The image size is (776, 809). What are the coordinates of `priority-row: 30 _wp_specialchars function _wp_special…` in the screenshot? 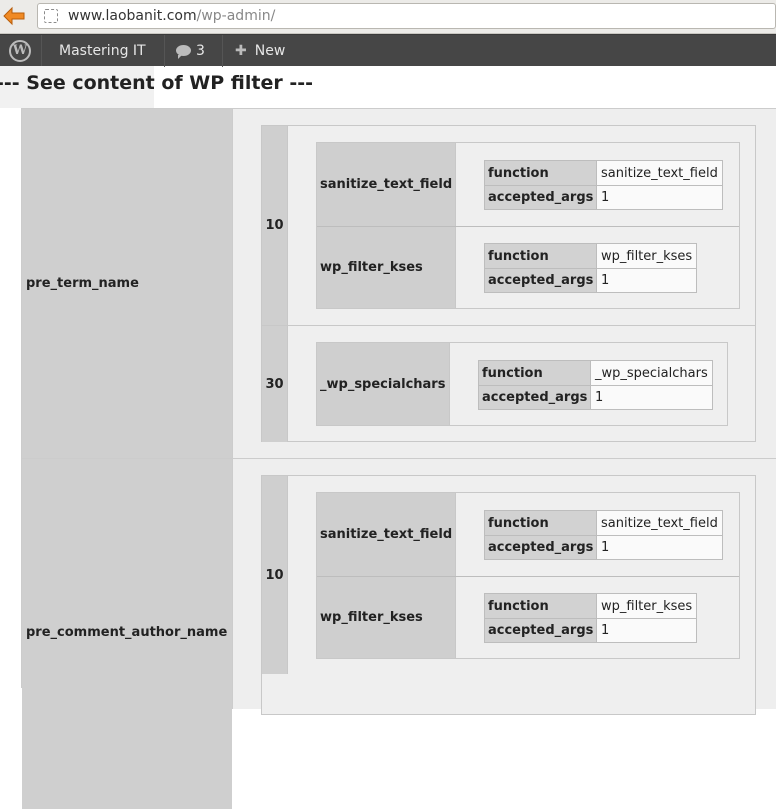 It's located at (508, 383).